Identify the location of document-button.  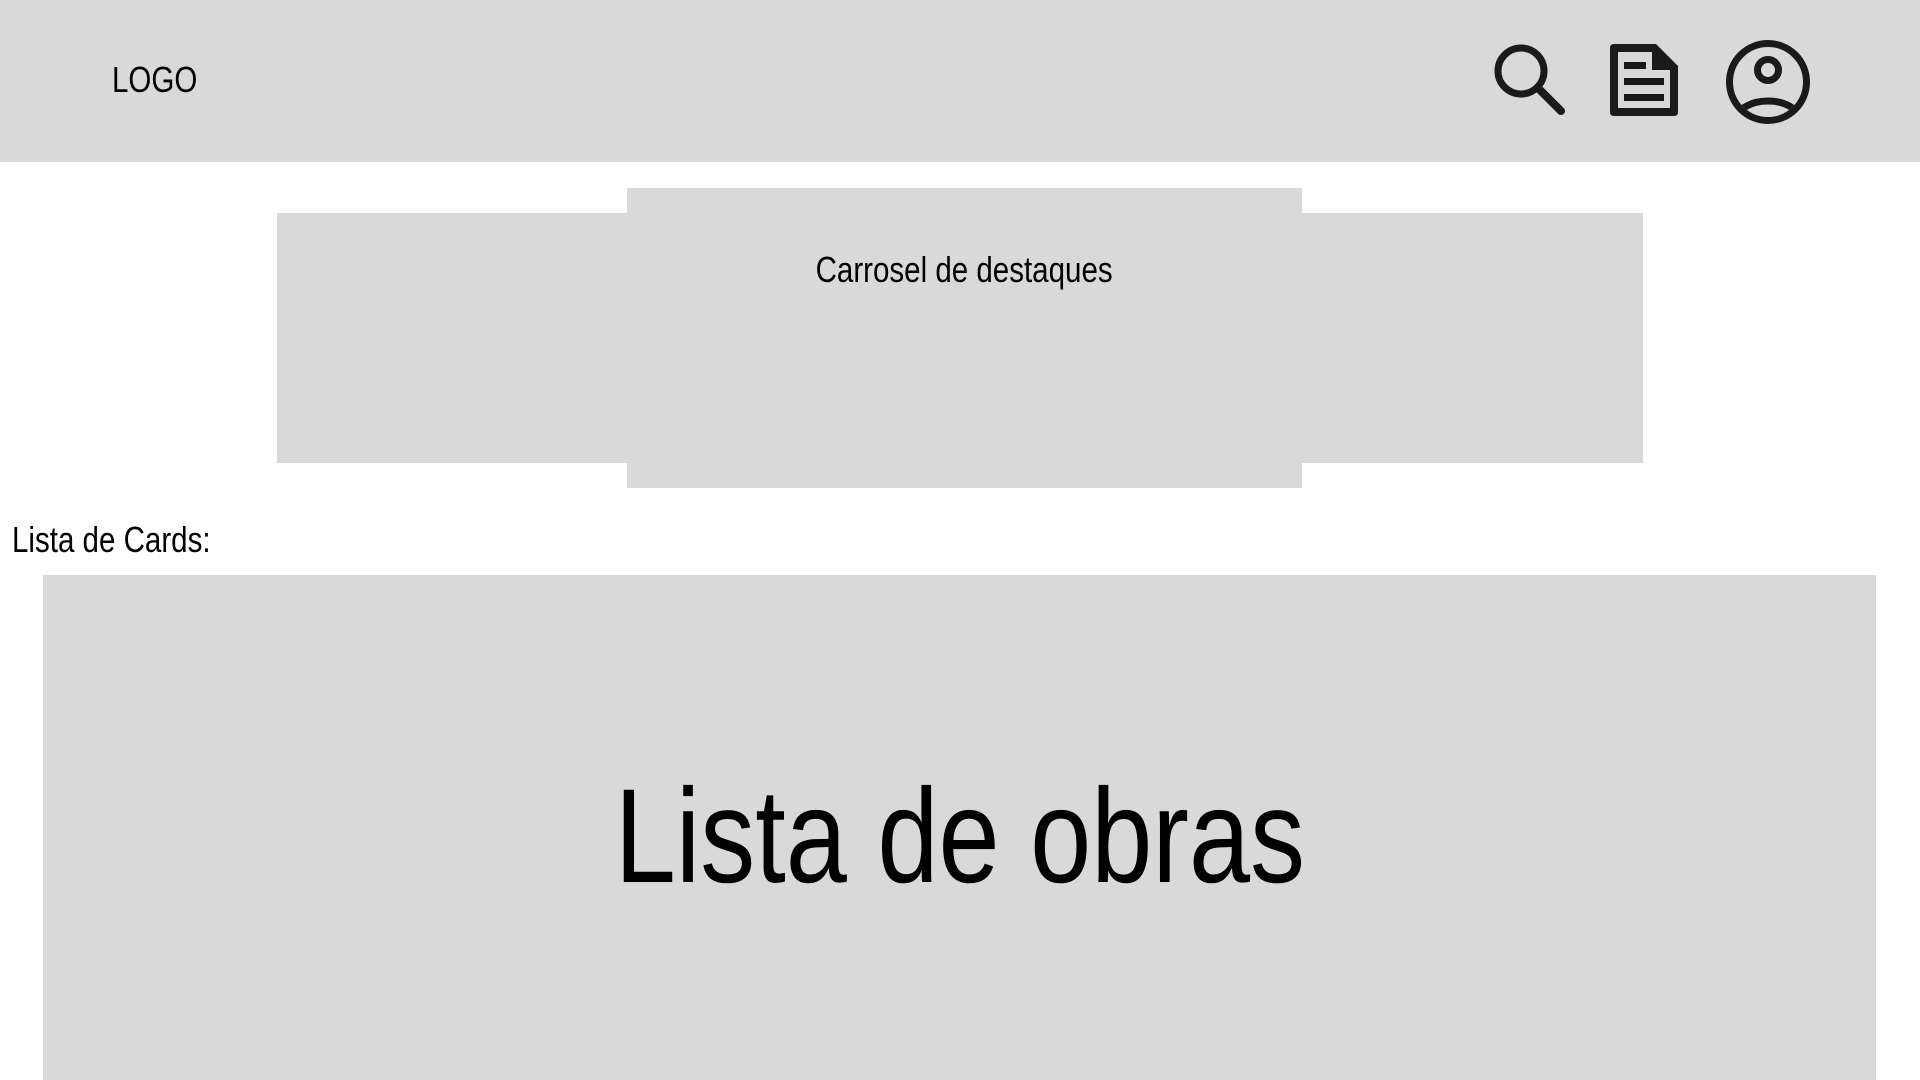
(1644, 80).